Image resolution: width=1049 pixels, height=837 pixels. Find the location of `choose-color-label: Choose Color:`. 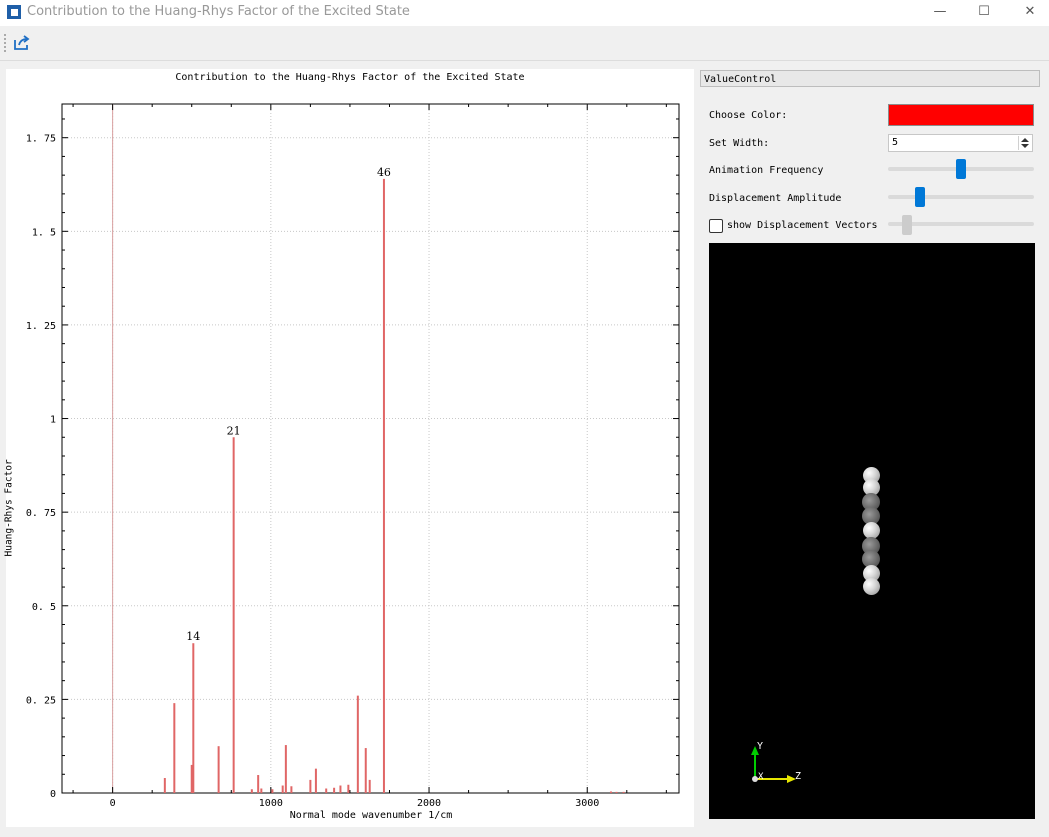

choose-color-label: Choose Color: is located at coordinates (748, 115).